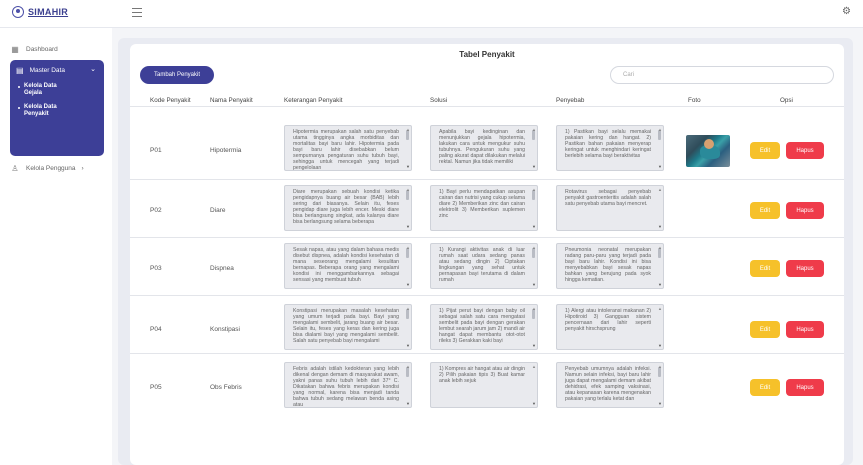  Describe the element at coordinates (15, 168) in the screenshot. I see `user-icon: ♙` at that location.